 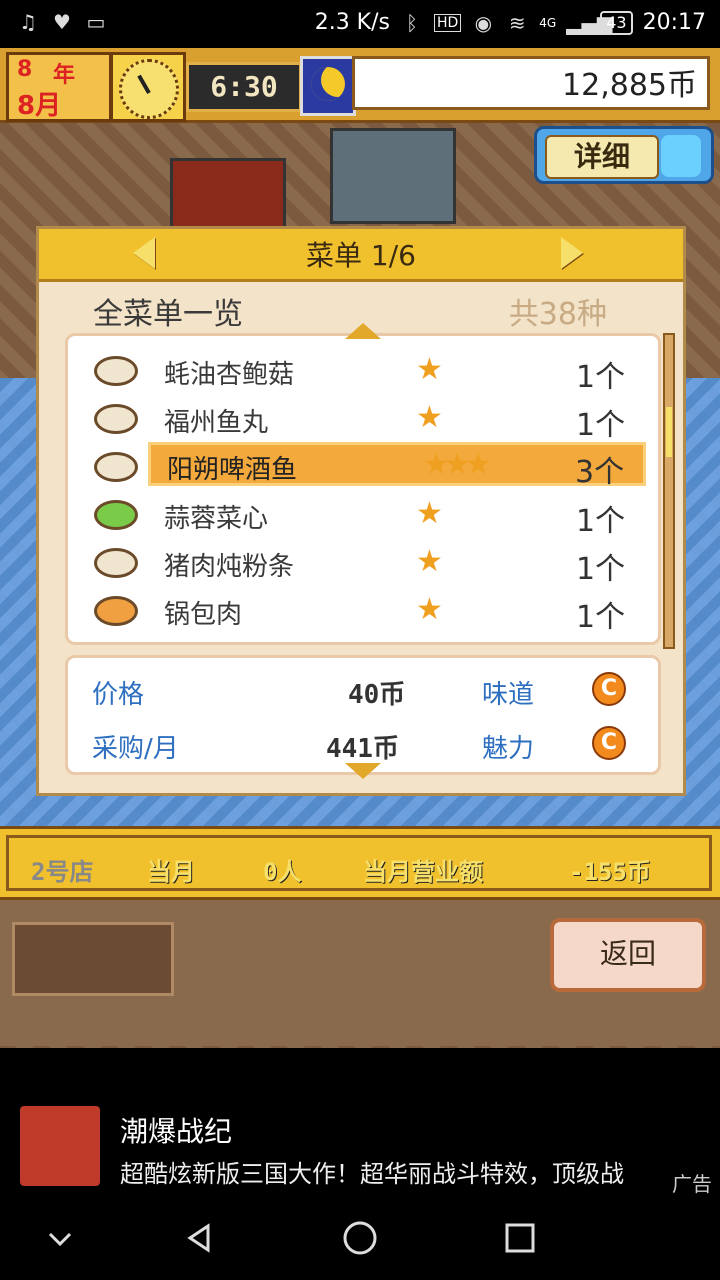 What do you see at coordinates (232, 470) in the screenshot?
I see `dish-name: 阳朔啤酒鱼` at bounding box center [232, 470].